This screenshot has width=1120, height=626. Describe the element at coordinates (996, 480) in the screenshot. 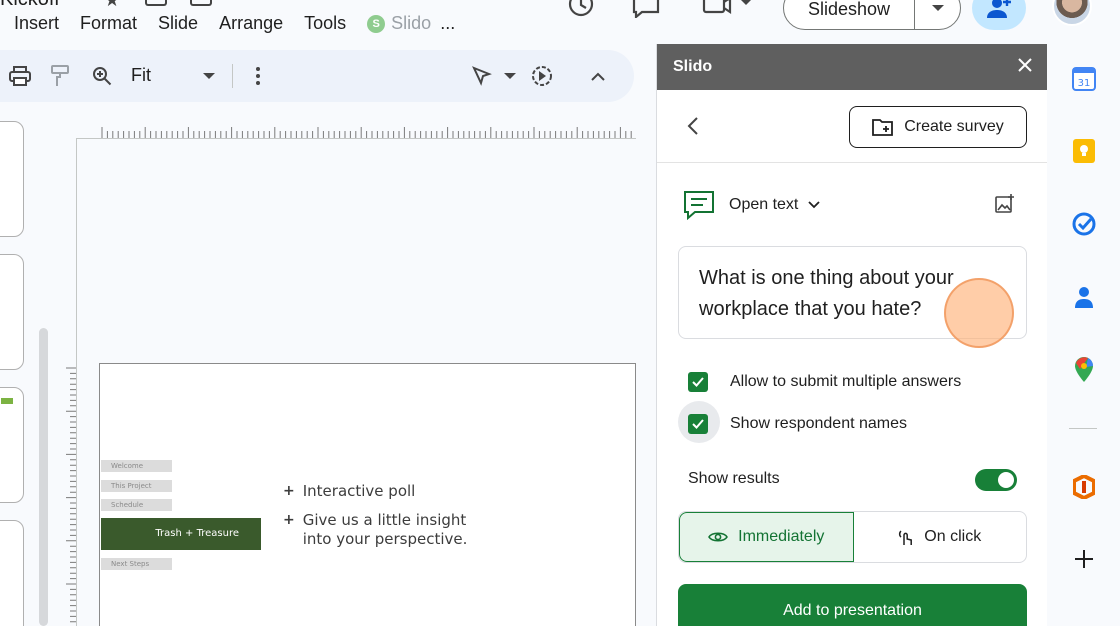

I see `show-results-toggle` at that location.